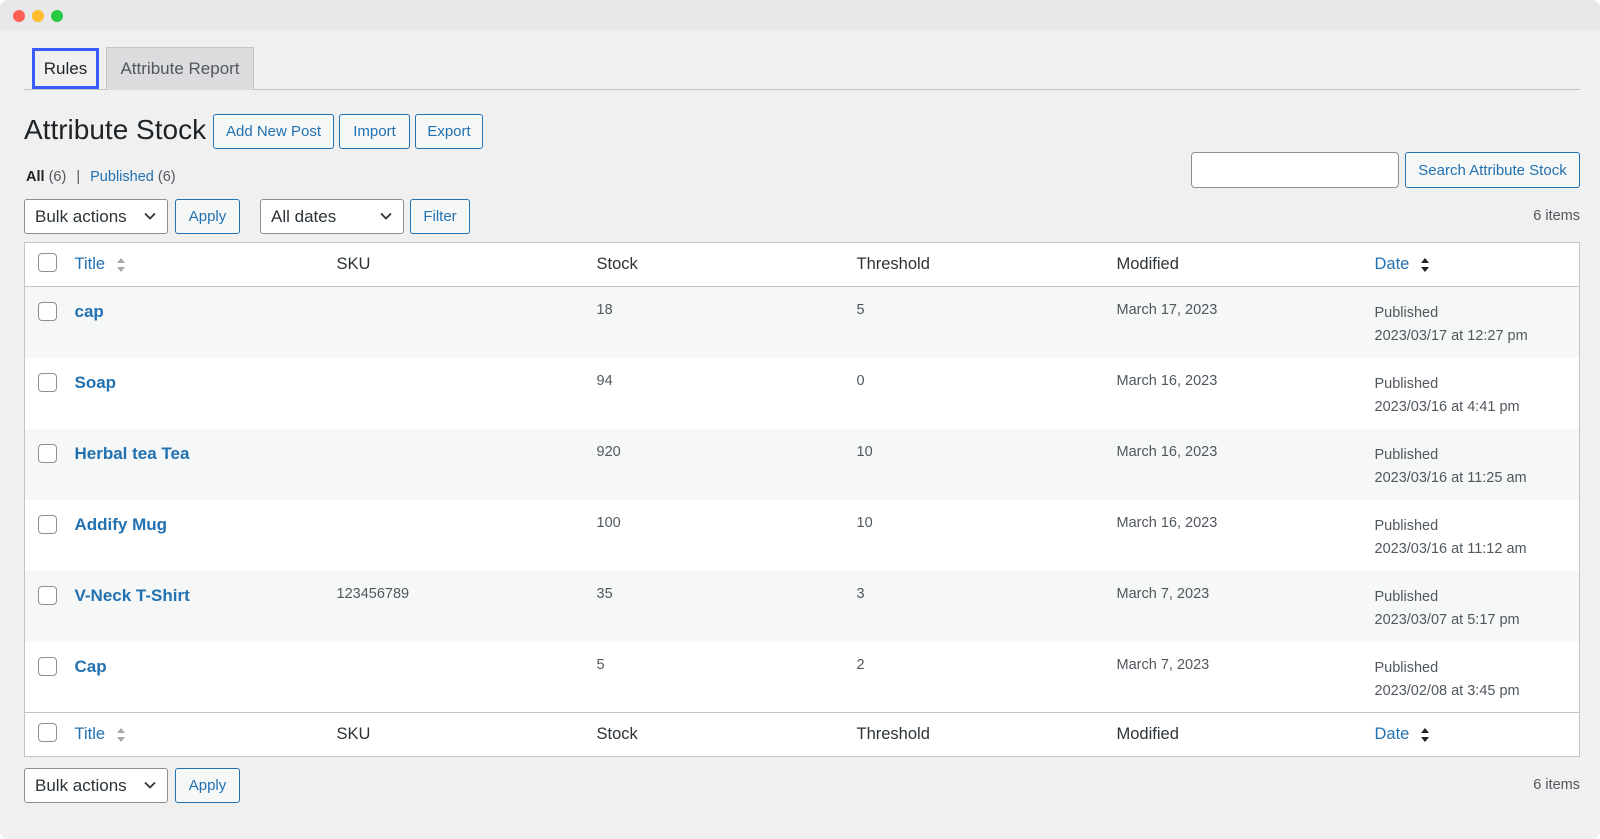  I want to click on row-stock: 94, so click(604, 380).